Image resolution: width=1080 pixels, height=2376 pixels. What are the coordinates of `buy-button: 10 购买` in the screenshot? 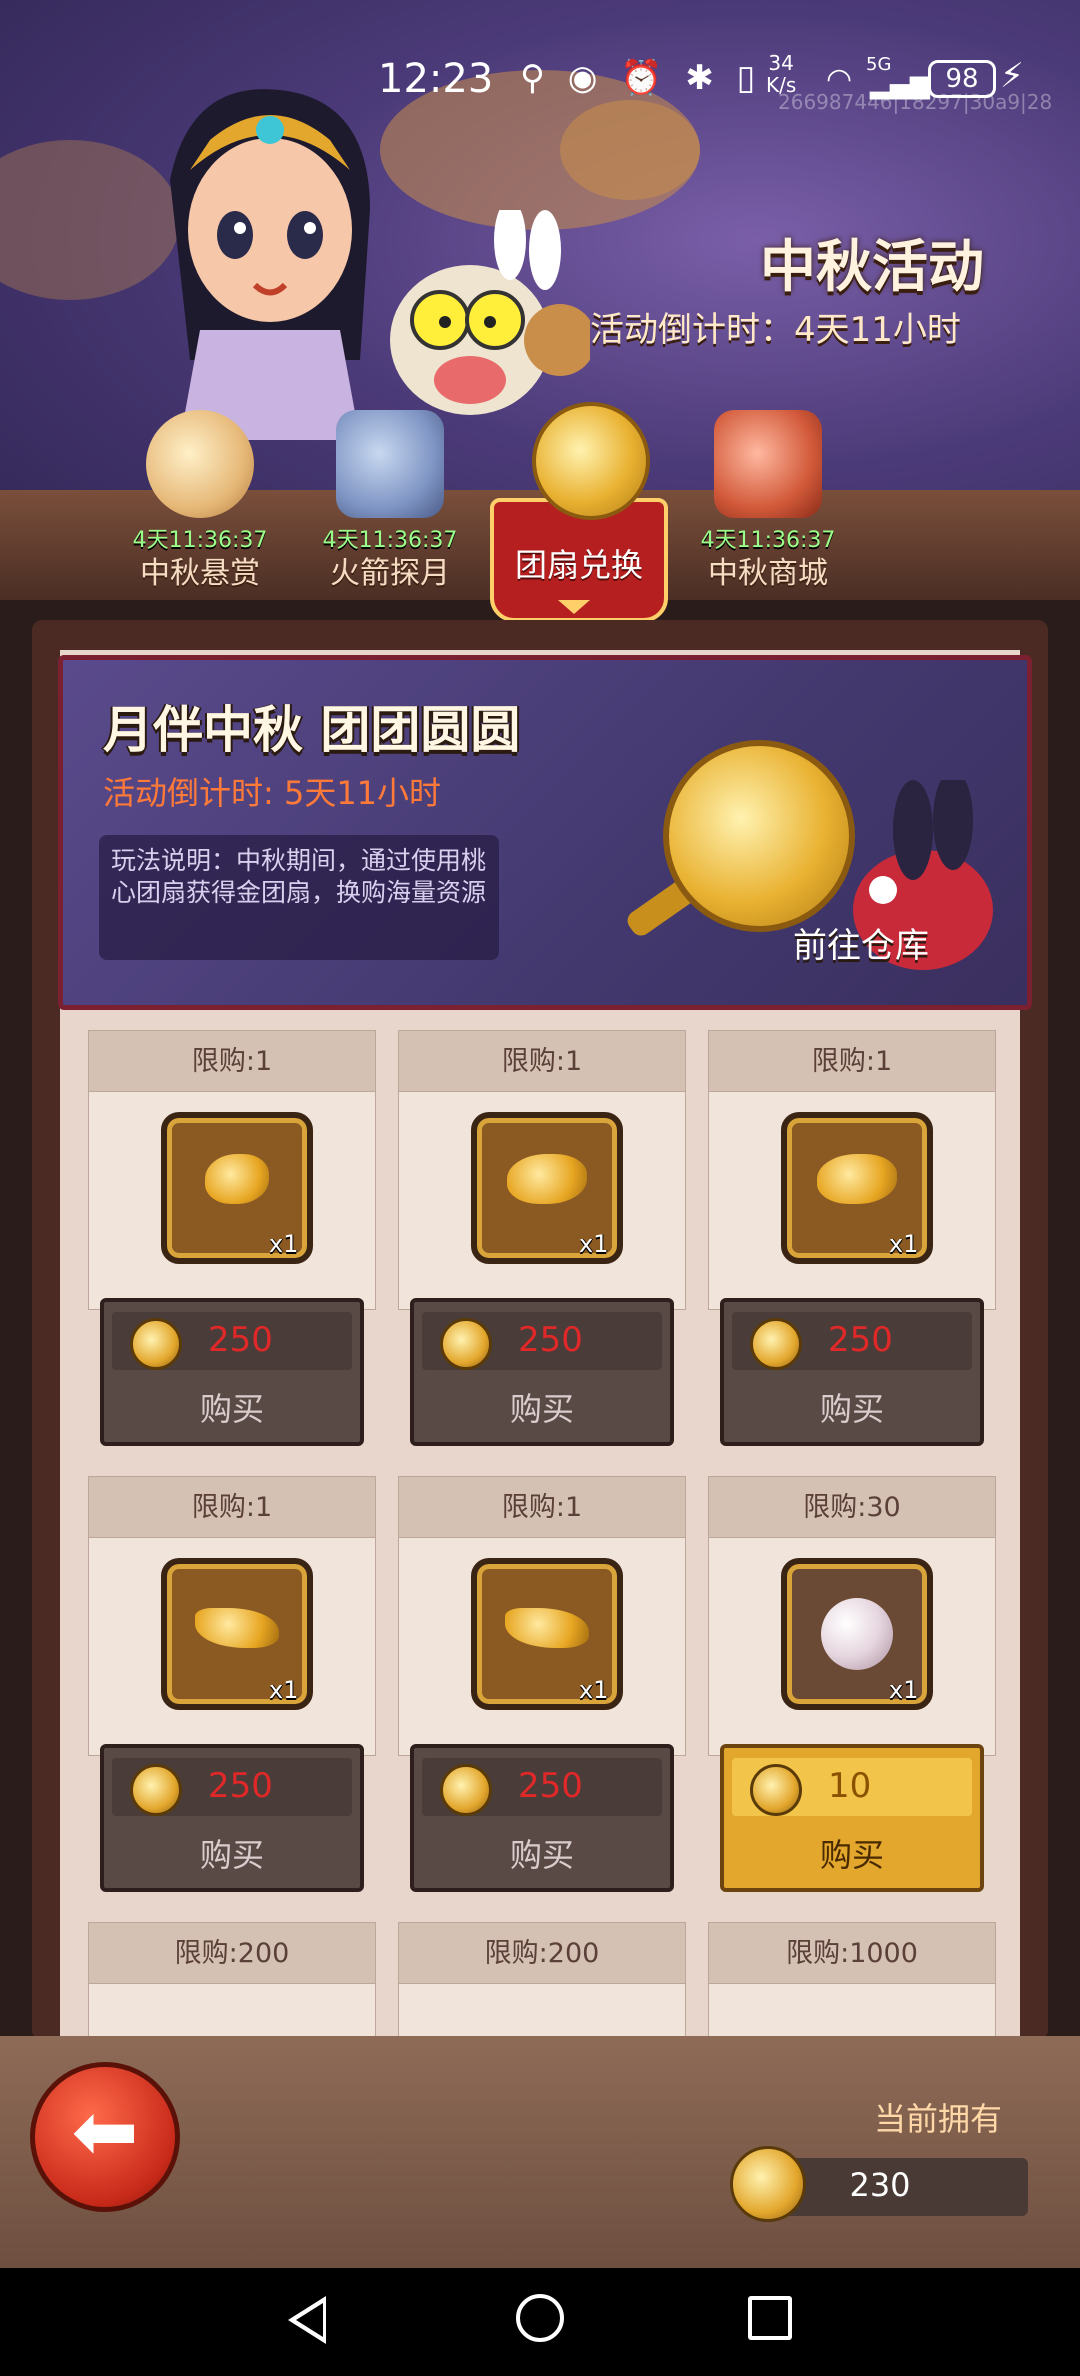 It's located at (852, 1818).